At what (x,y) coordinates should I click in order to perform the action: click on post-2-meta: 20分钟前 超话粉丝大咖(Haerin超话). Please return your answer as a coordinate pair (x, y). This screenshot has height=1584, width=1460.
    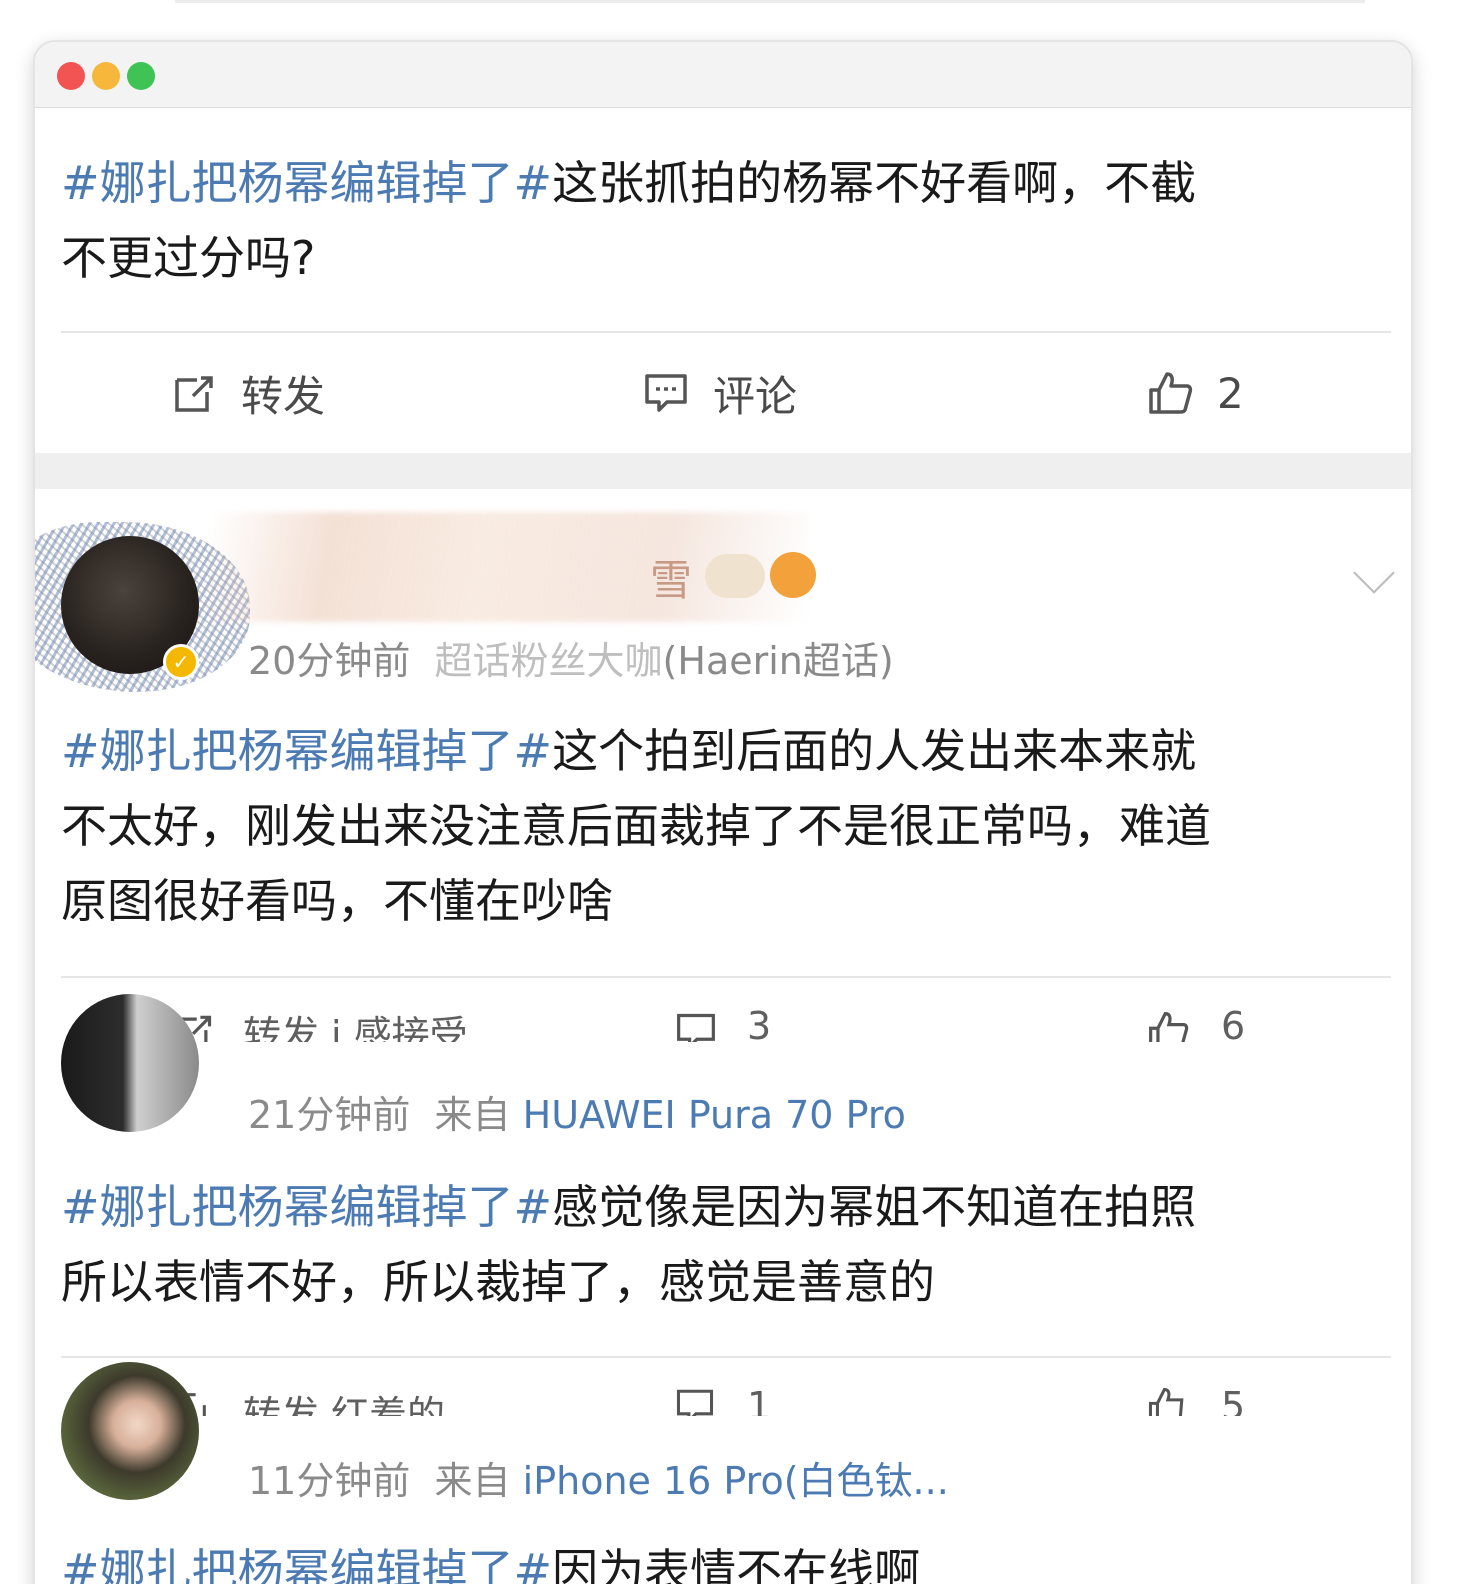
    Looking at the image, I should click on (571, 657).